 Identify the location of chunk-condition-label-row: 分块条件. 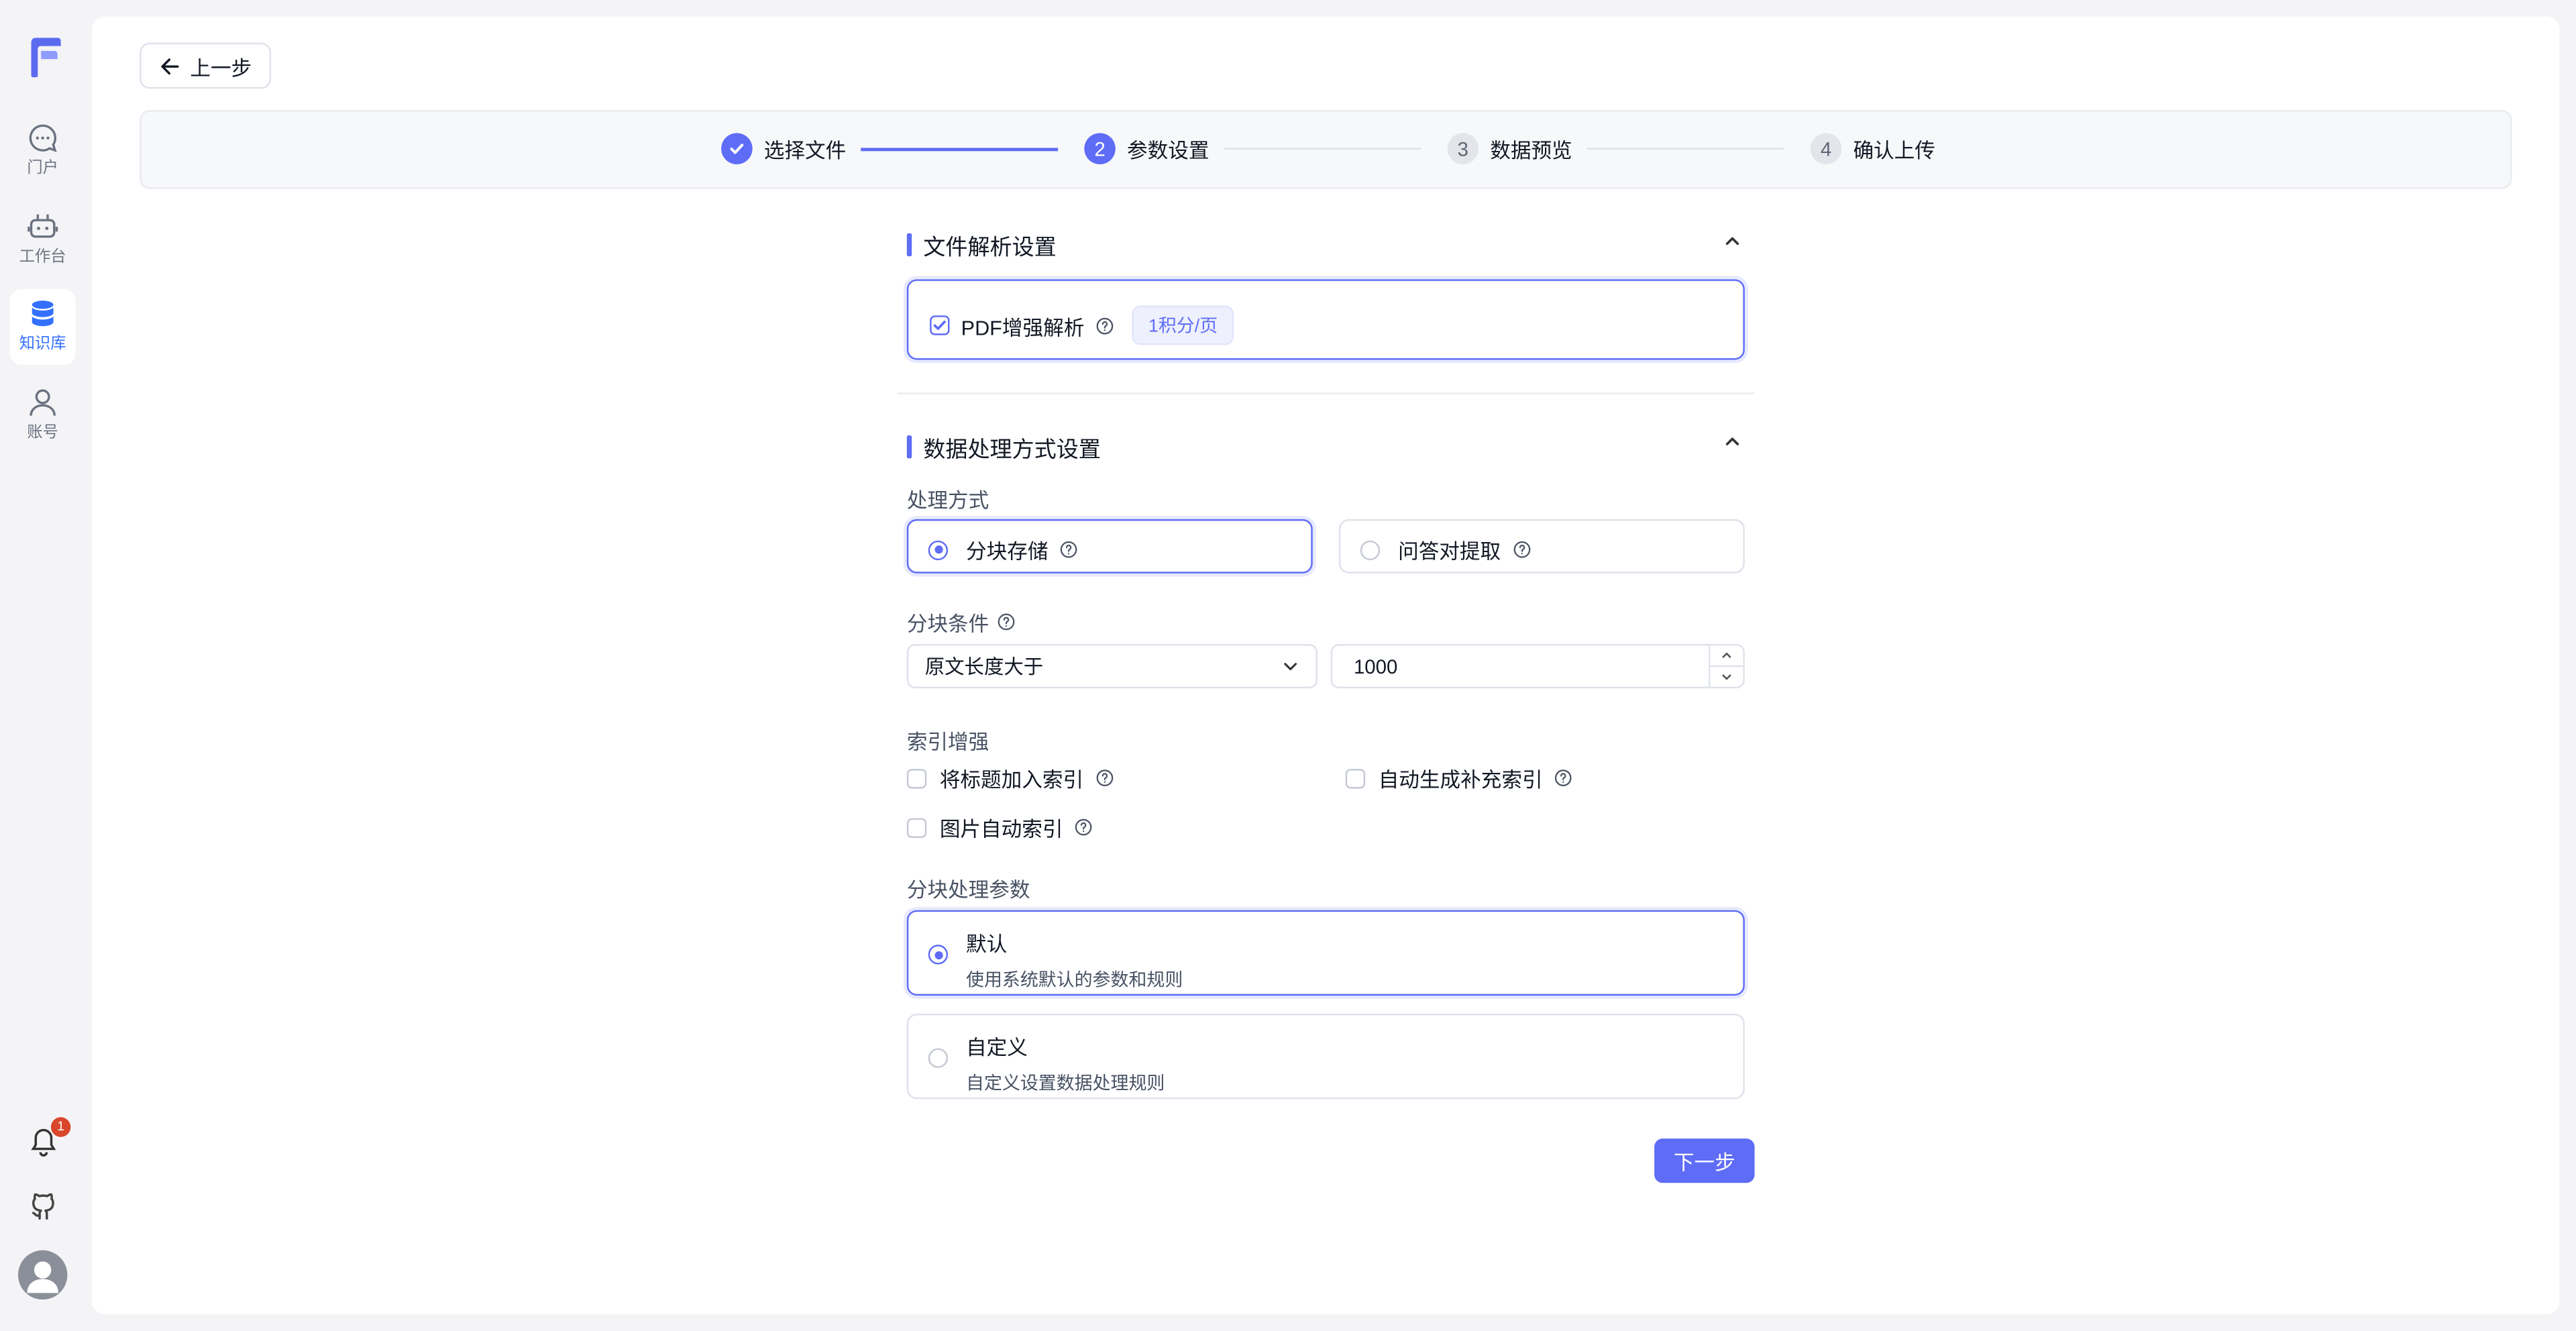
(961, 622).